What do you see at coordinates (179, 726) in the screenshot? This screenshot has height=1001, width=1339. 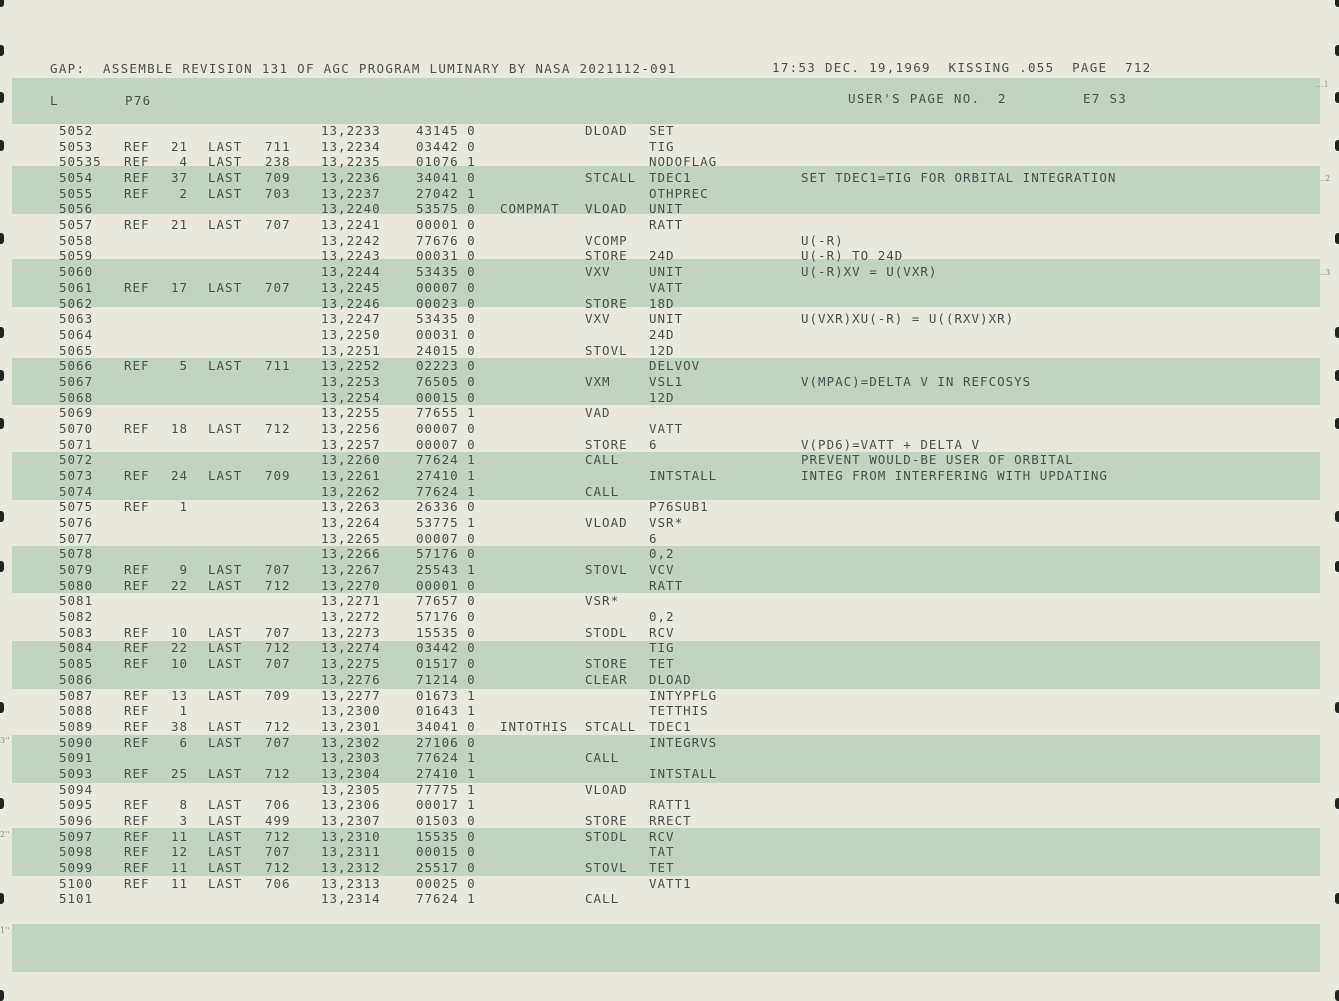 I see `ref-count: 38` at bounding box center [179, 726].